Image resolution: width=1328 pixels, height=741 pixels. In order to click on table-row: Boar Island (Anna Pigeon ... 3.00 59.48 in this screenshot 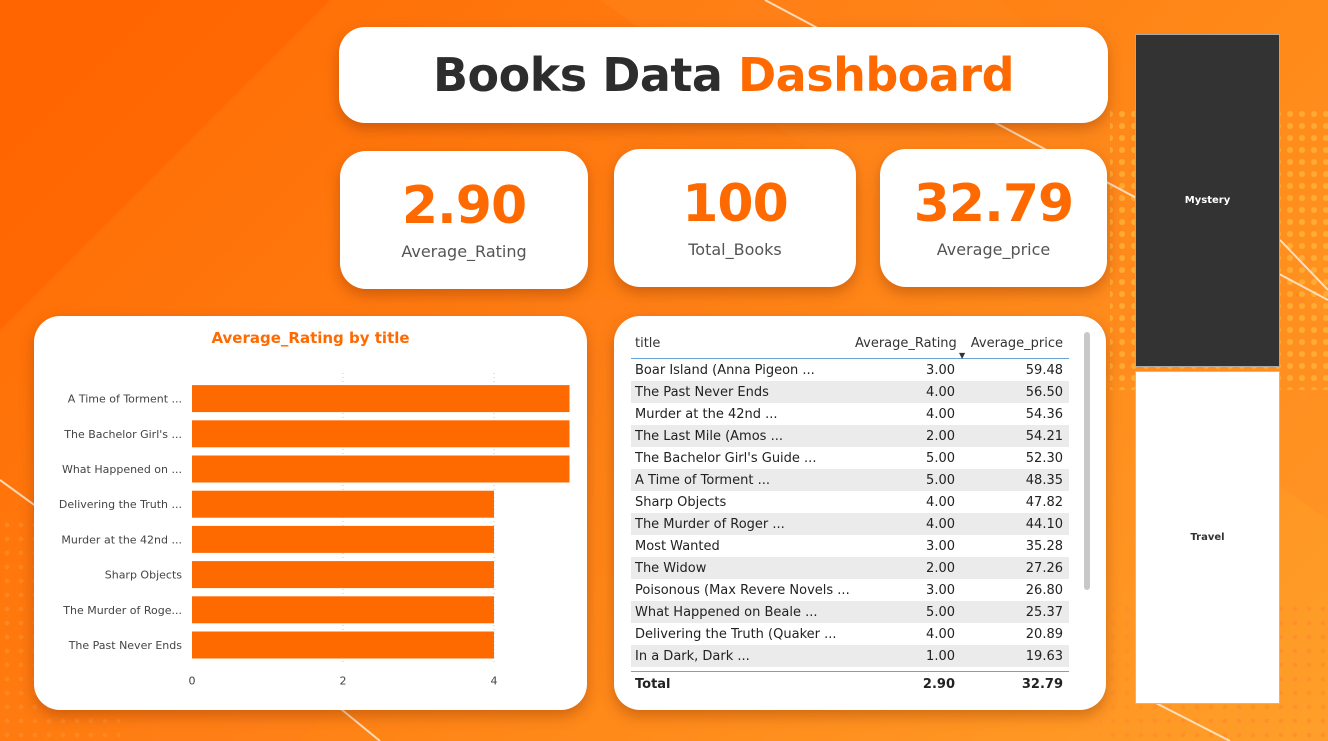, I will do `click(850, 370)`.